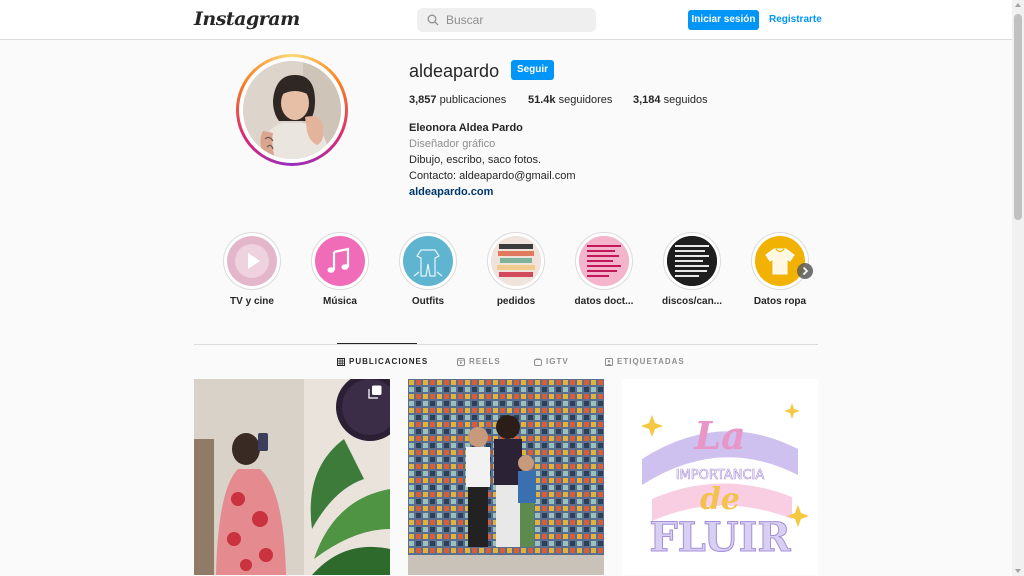 The height and width of the screenshot is (576, 1024). Describe the element at coordinates (538, 361) in the screenshot. I see `igtv-icon` at that location.